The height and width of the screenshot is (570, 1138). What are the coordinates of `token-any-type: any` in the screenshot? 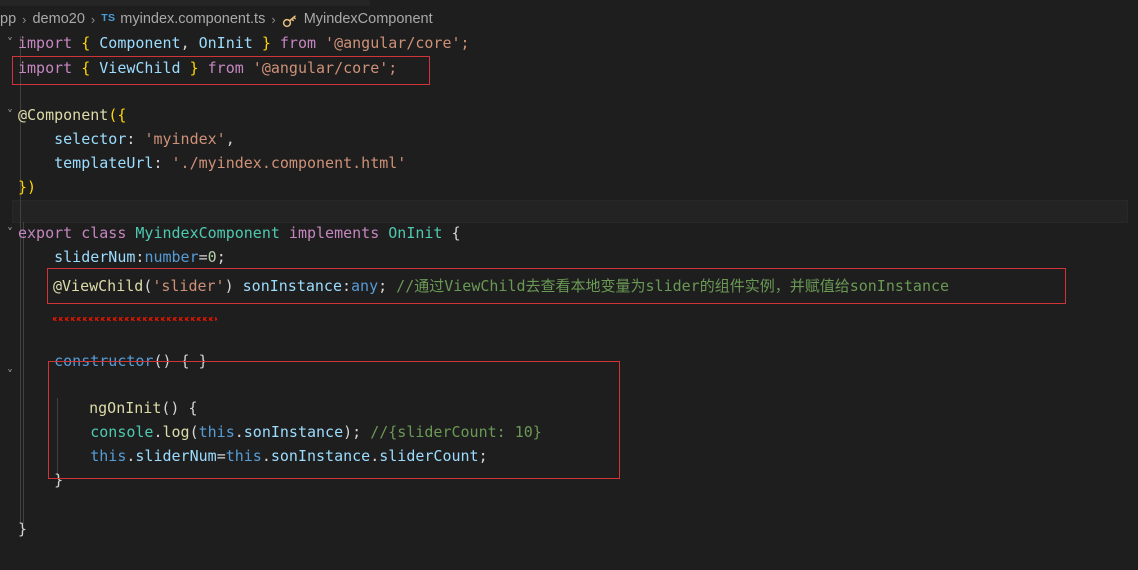 It's located at (365, 286).